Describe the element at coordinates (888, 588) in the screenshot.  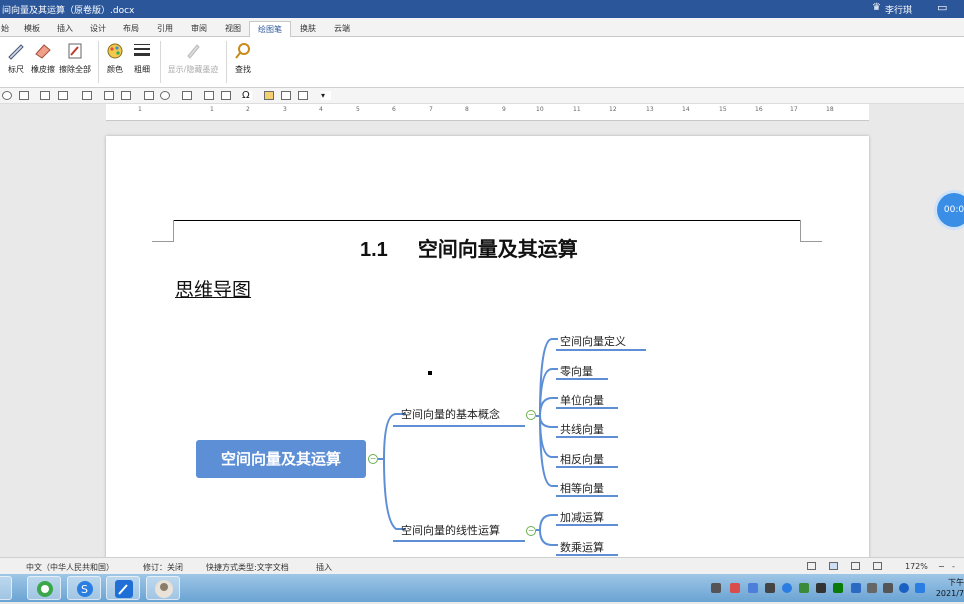
I see `volume-icon` at that location.